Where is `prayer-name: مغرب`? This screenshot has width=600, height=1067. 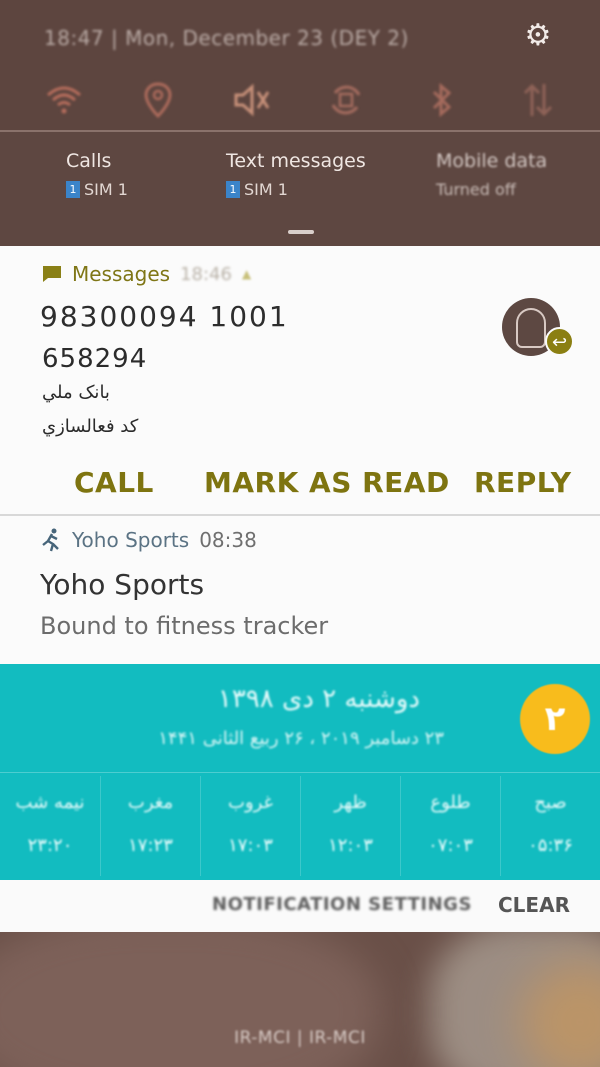
prayer-name: مغرب is located at coordinates (150, 802).